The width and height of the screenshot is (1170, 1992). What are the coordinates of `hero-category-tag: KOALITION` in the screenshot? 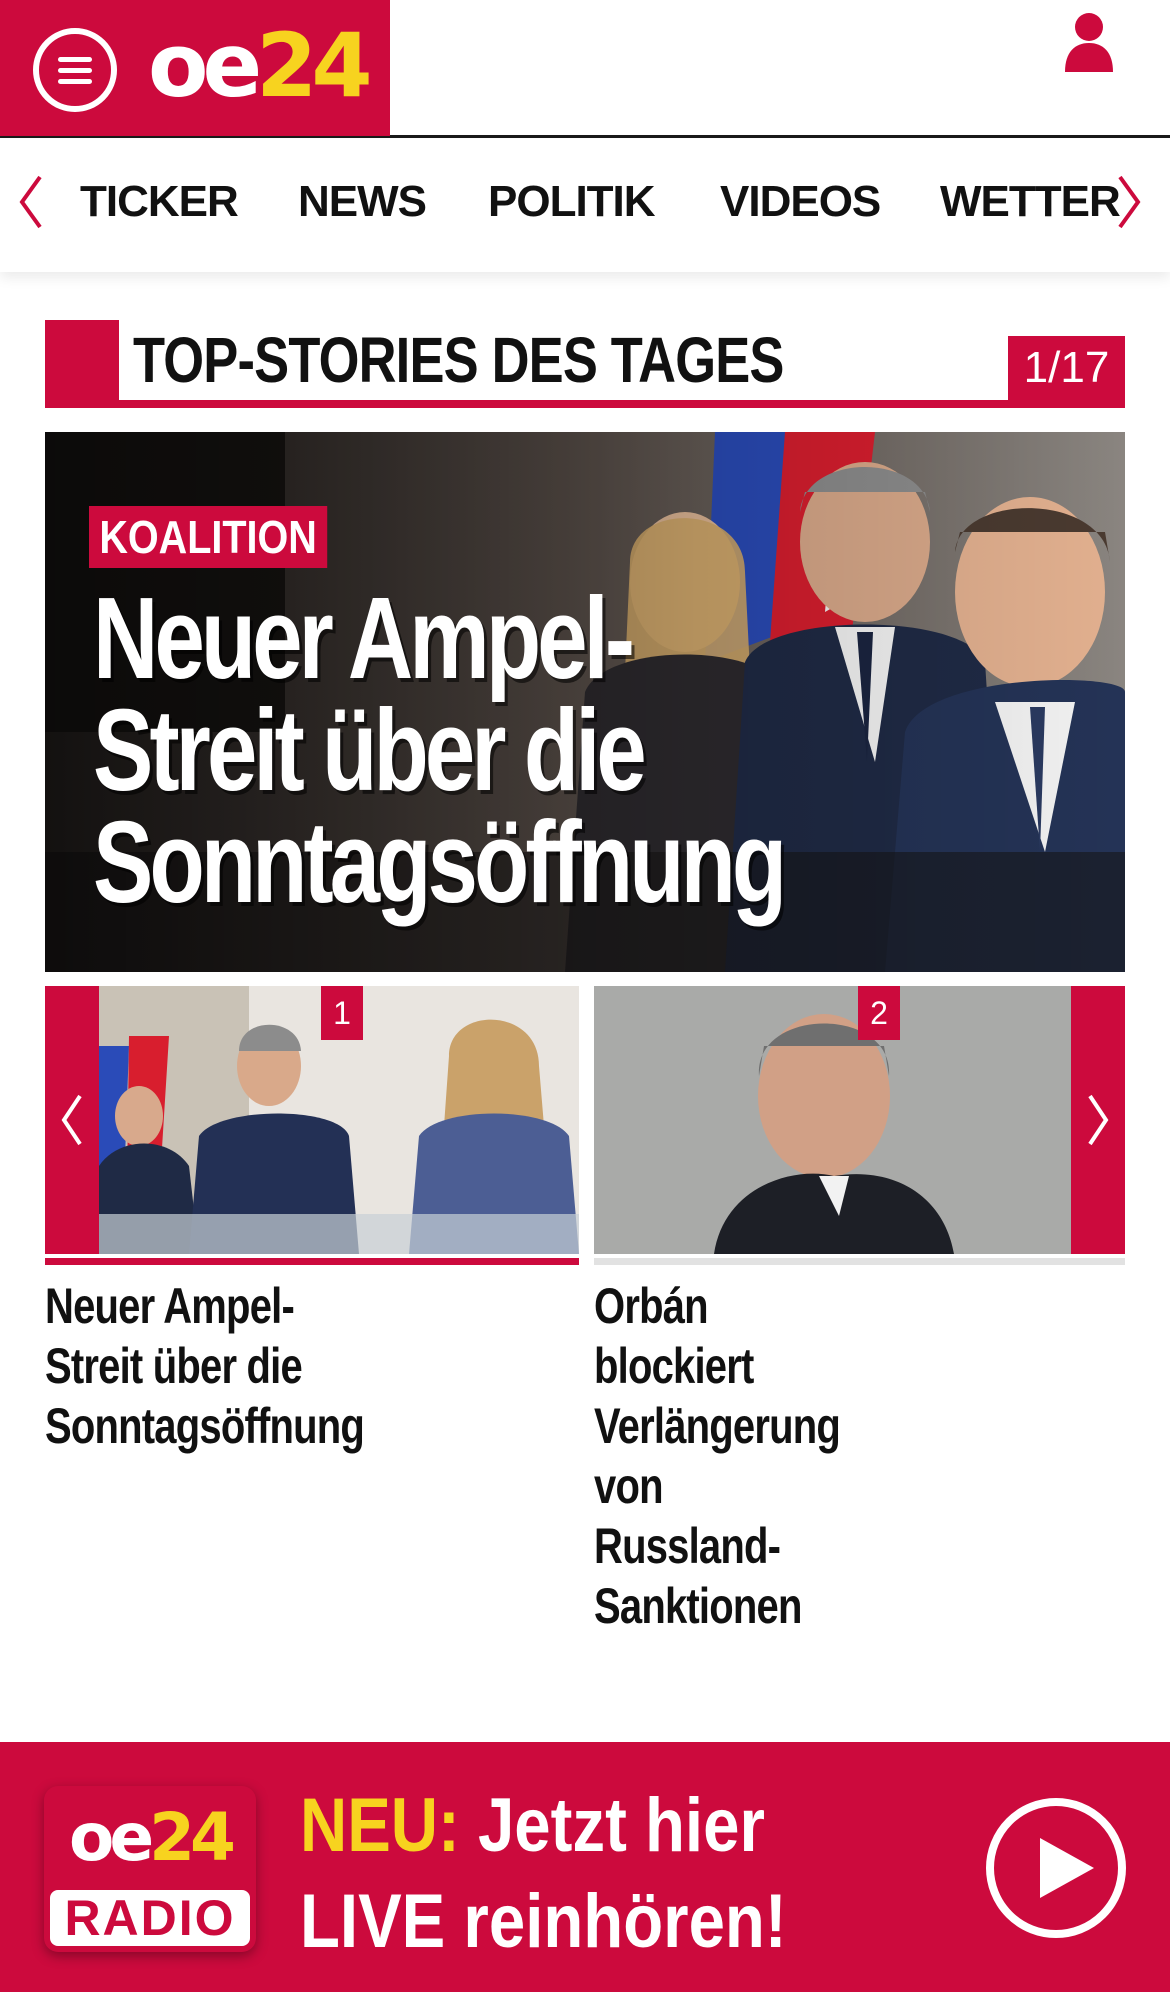 It's located at (208, 537).